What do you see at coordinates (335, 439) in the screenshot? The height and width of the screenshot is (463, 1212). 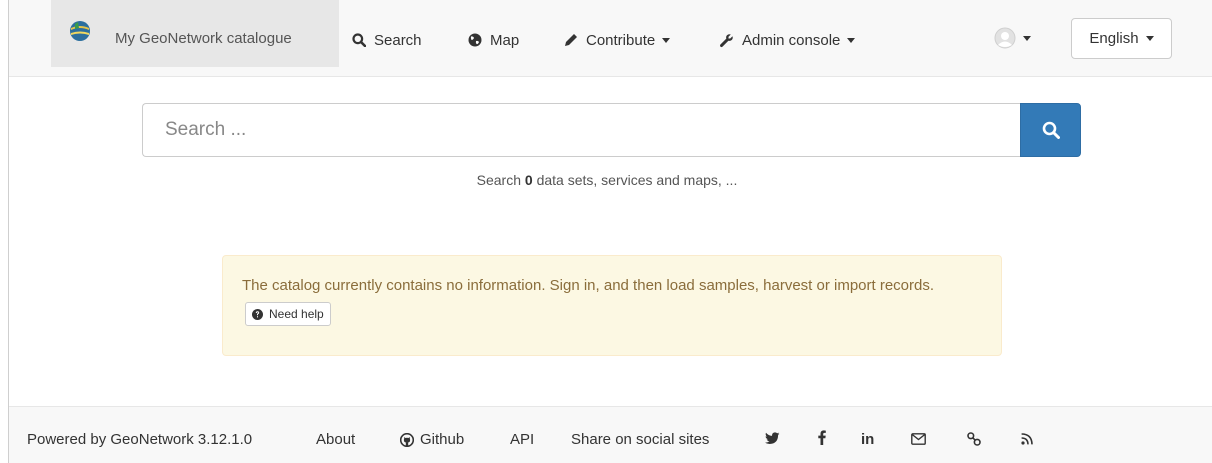 I see `about-link: About` at bounding box center [335, 439].